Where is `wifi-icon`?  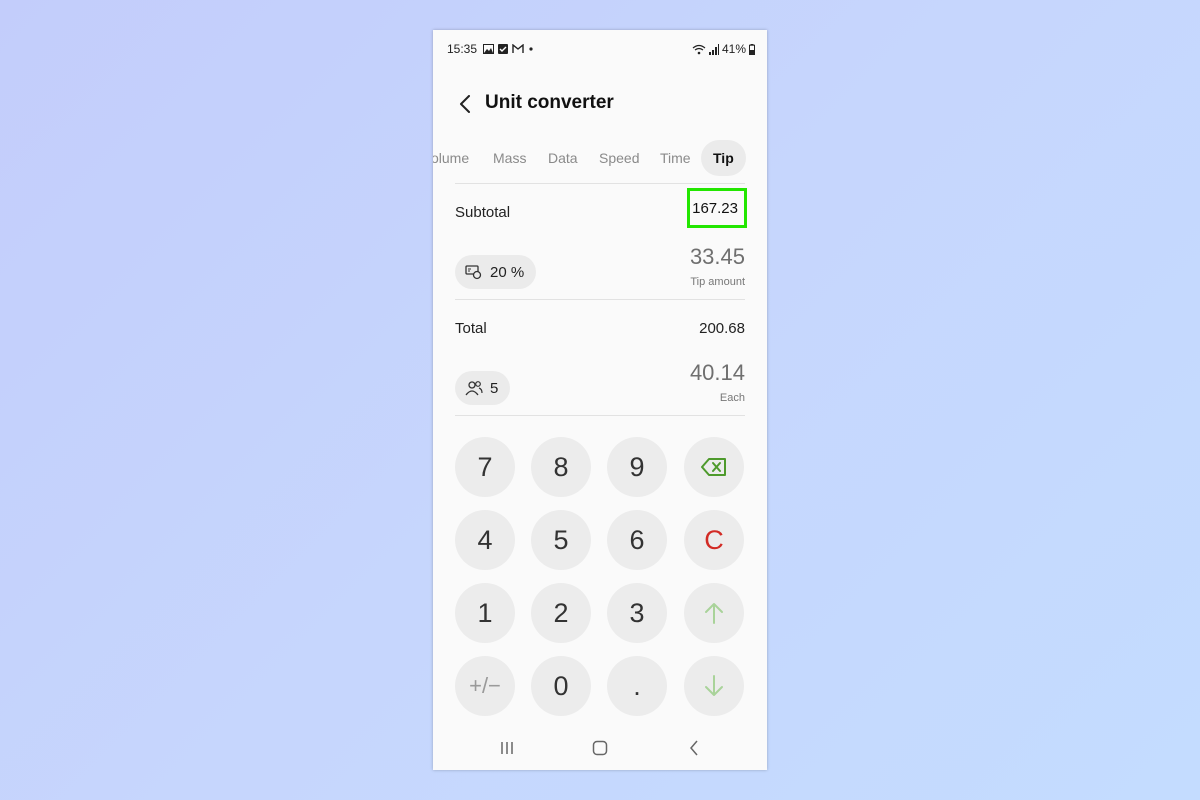 wifi-icon is located at coordinates (699, 49).